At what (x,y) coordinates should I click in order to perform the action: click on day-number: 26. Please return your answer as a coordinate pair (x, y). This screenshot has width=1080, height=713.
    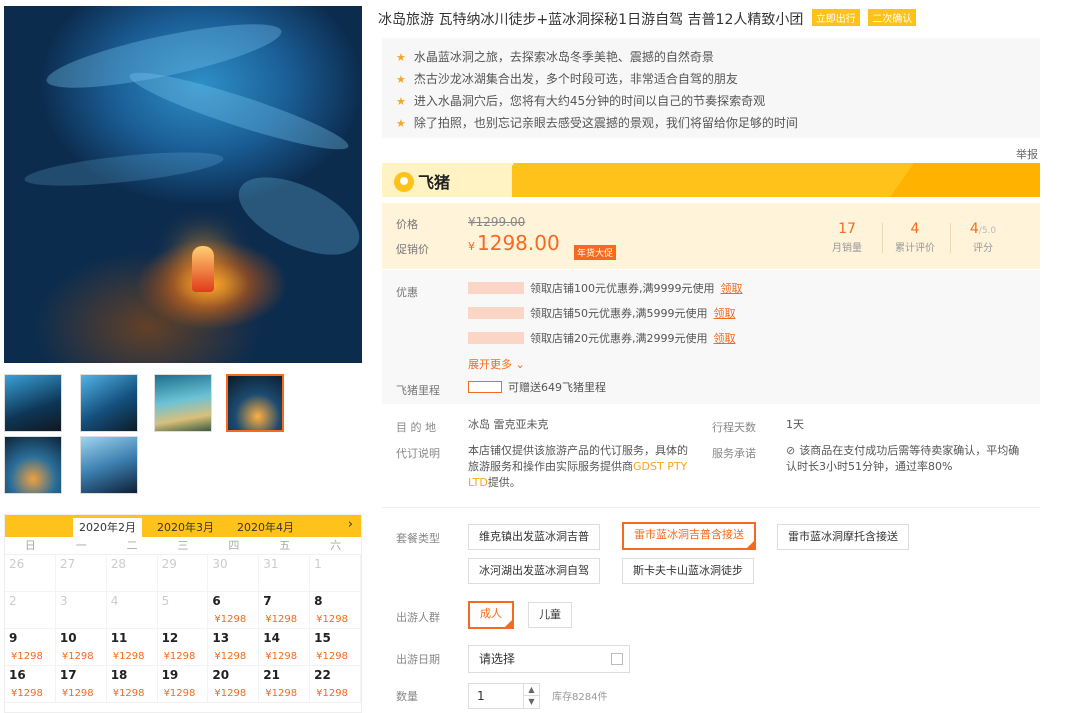
    Looking at the image, I should click on (17, 564).